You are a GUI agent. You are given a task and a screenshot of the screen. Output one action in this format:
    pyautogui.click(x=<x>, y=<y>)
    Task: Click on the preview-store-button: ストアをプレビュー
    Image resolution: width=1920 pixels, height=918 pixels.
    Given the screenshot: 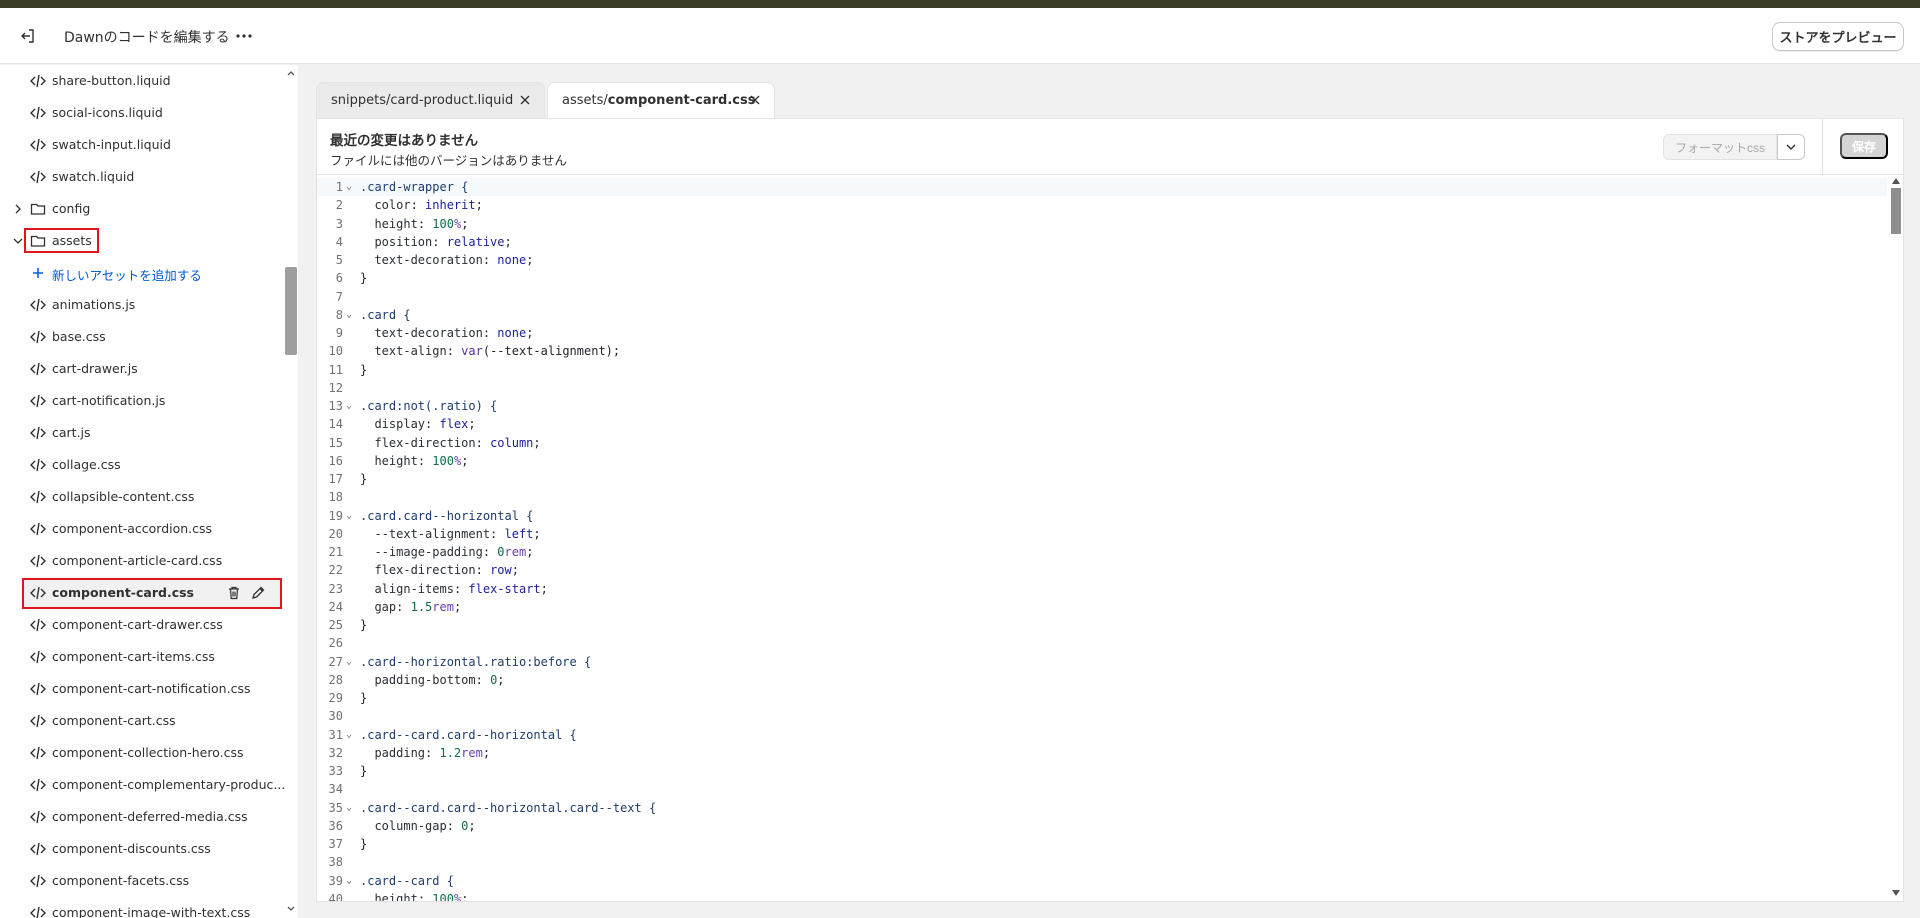 What is the action you would take?
    pyautogui.click(x=1838, y=36)
    